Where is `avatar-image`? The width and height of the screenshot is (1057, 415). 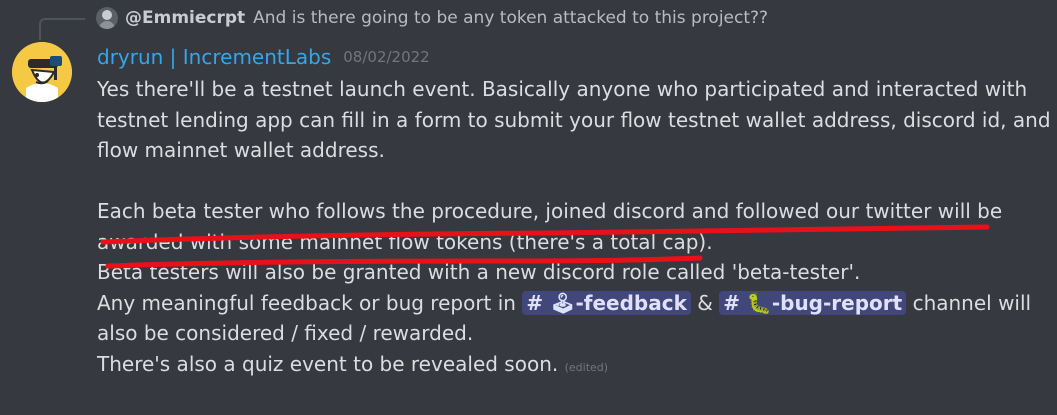 avatar-image is located at coordinates (42, 72).